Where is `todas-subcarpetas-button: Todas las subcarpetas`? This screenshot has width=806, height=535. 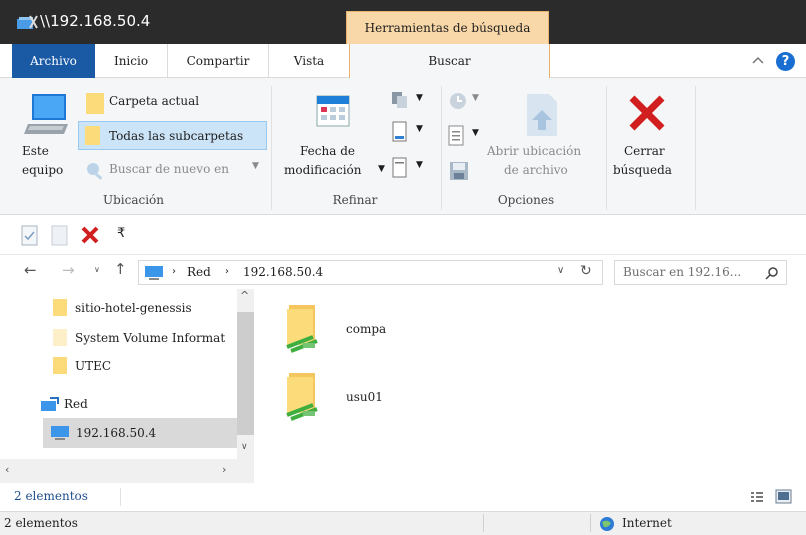
todas-subcarpetas-button: Todas las subcarpetas is located at coordinates (172, 135).